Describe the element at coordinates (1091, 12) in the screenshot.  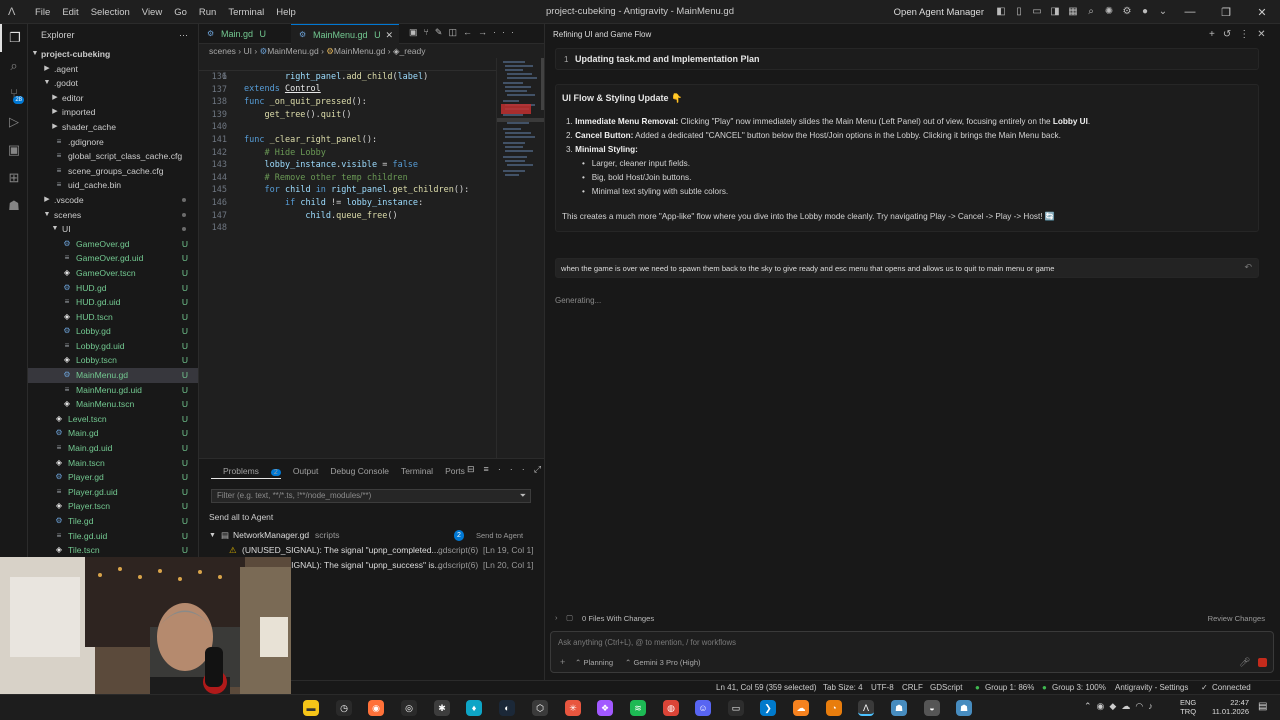
I see `search-icon: ⌕` at that location.